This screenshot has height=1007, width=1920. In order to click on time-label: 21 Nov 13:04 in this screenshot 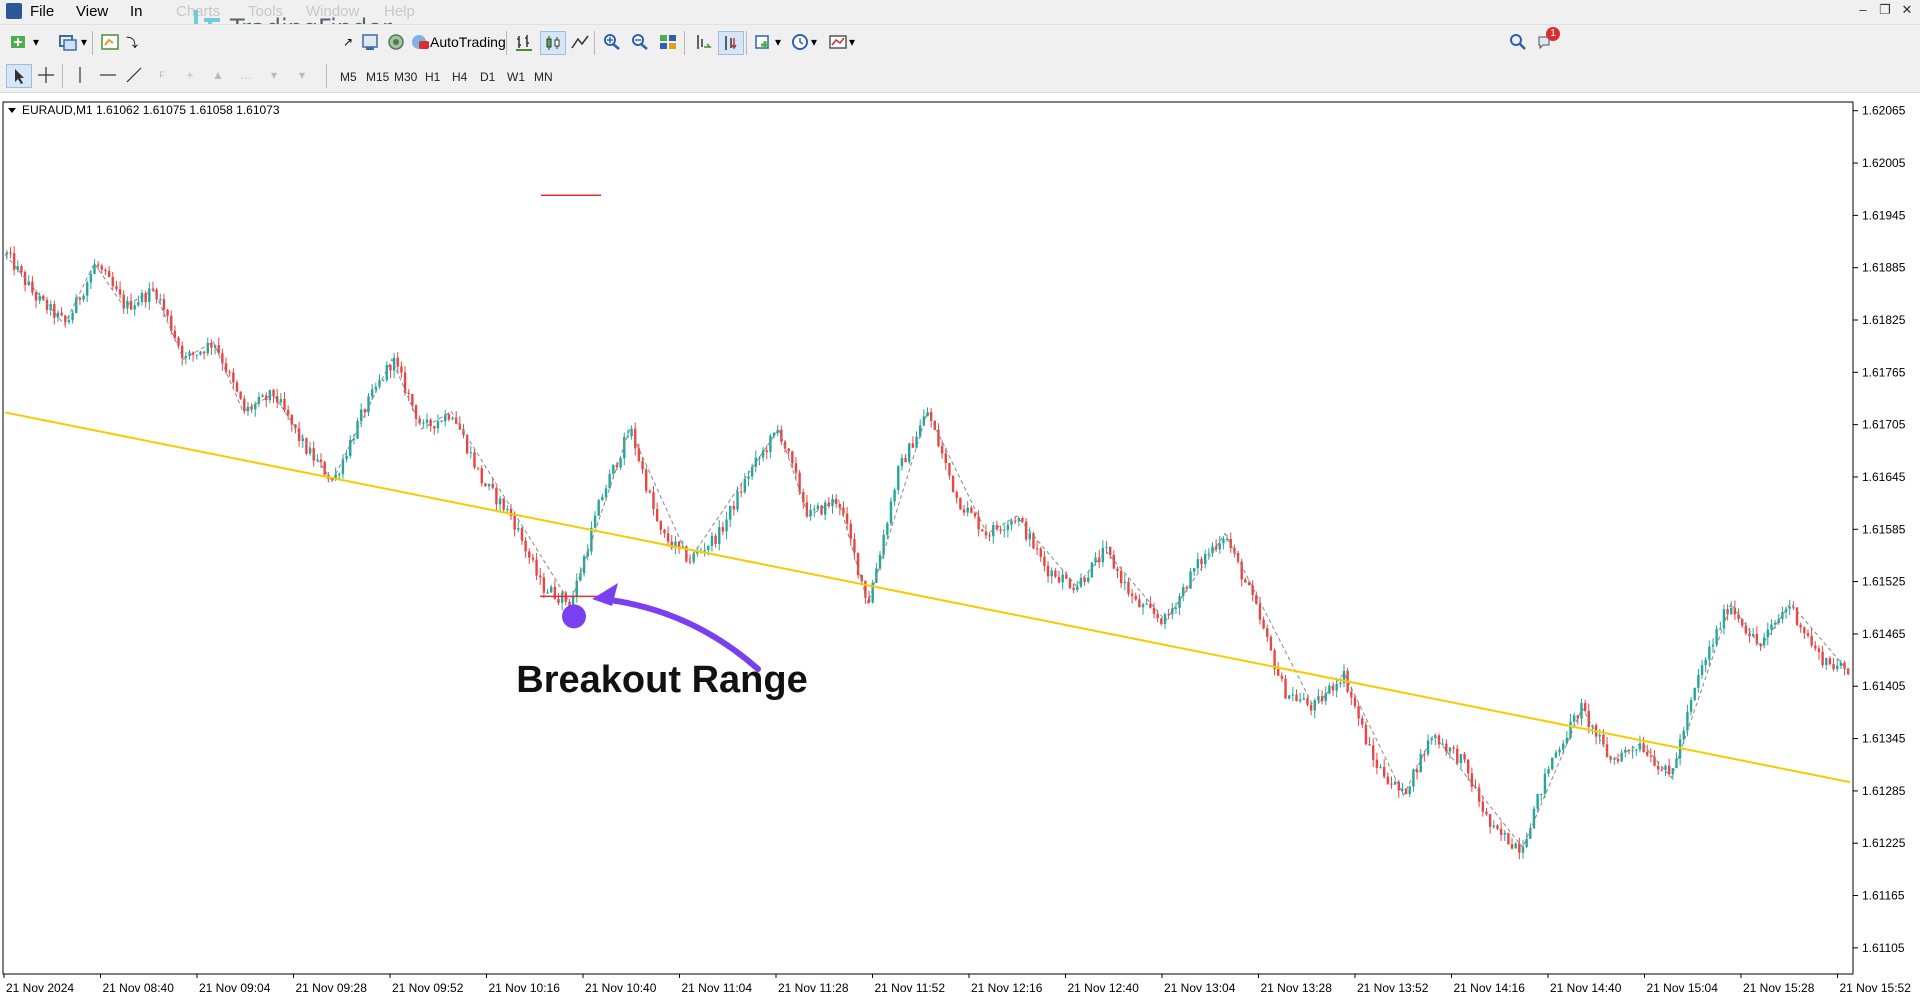, I will do `click(1200, 988)`.